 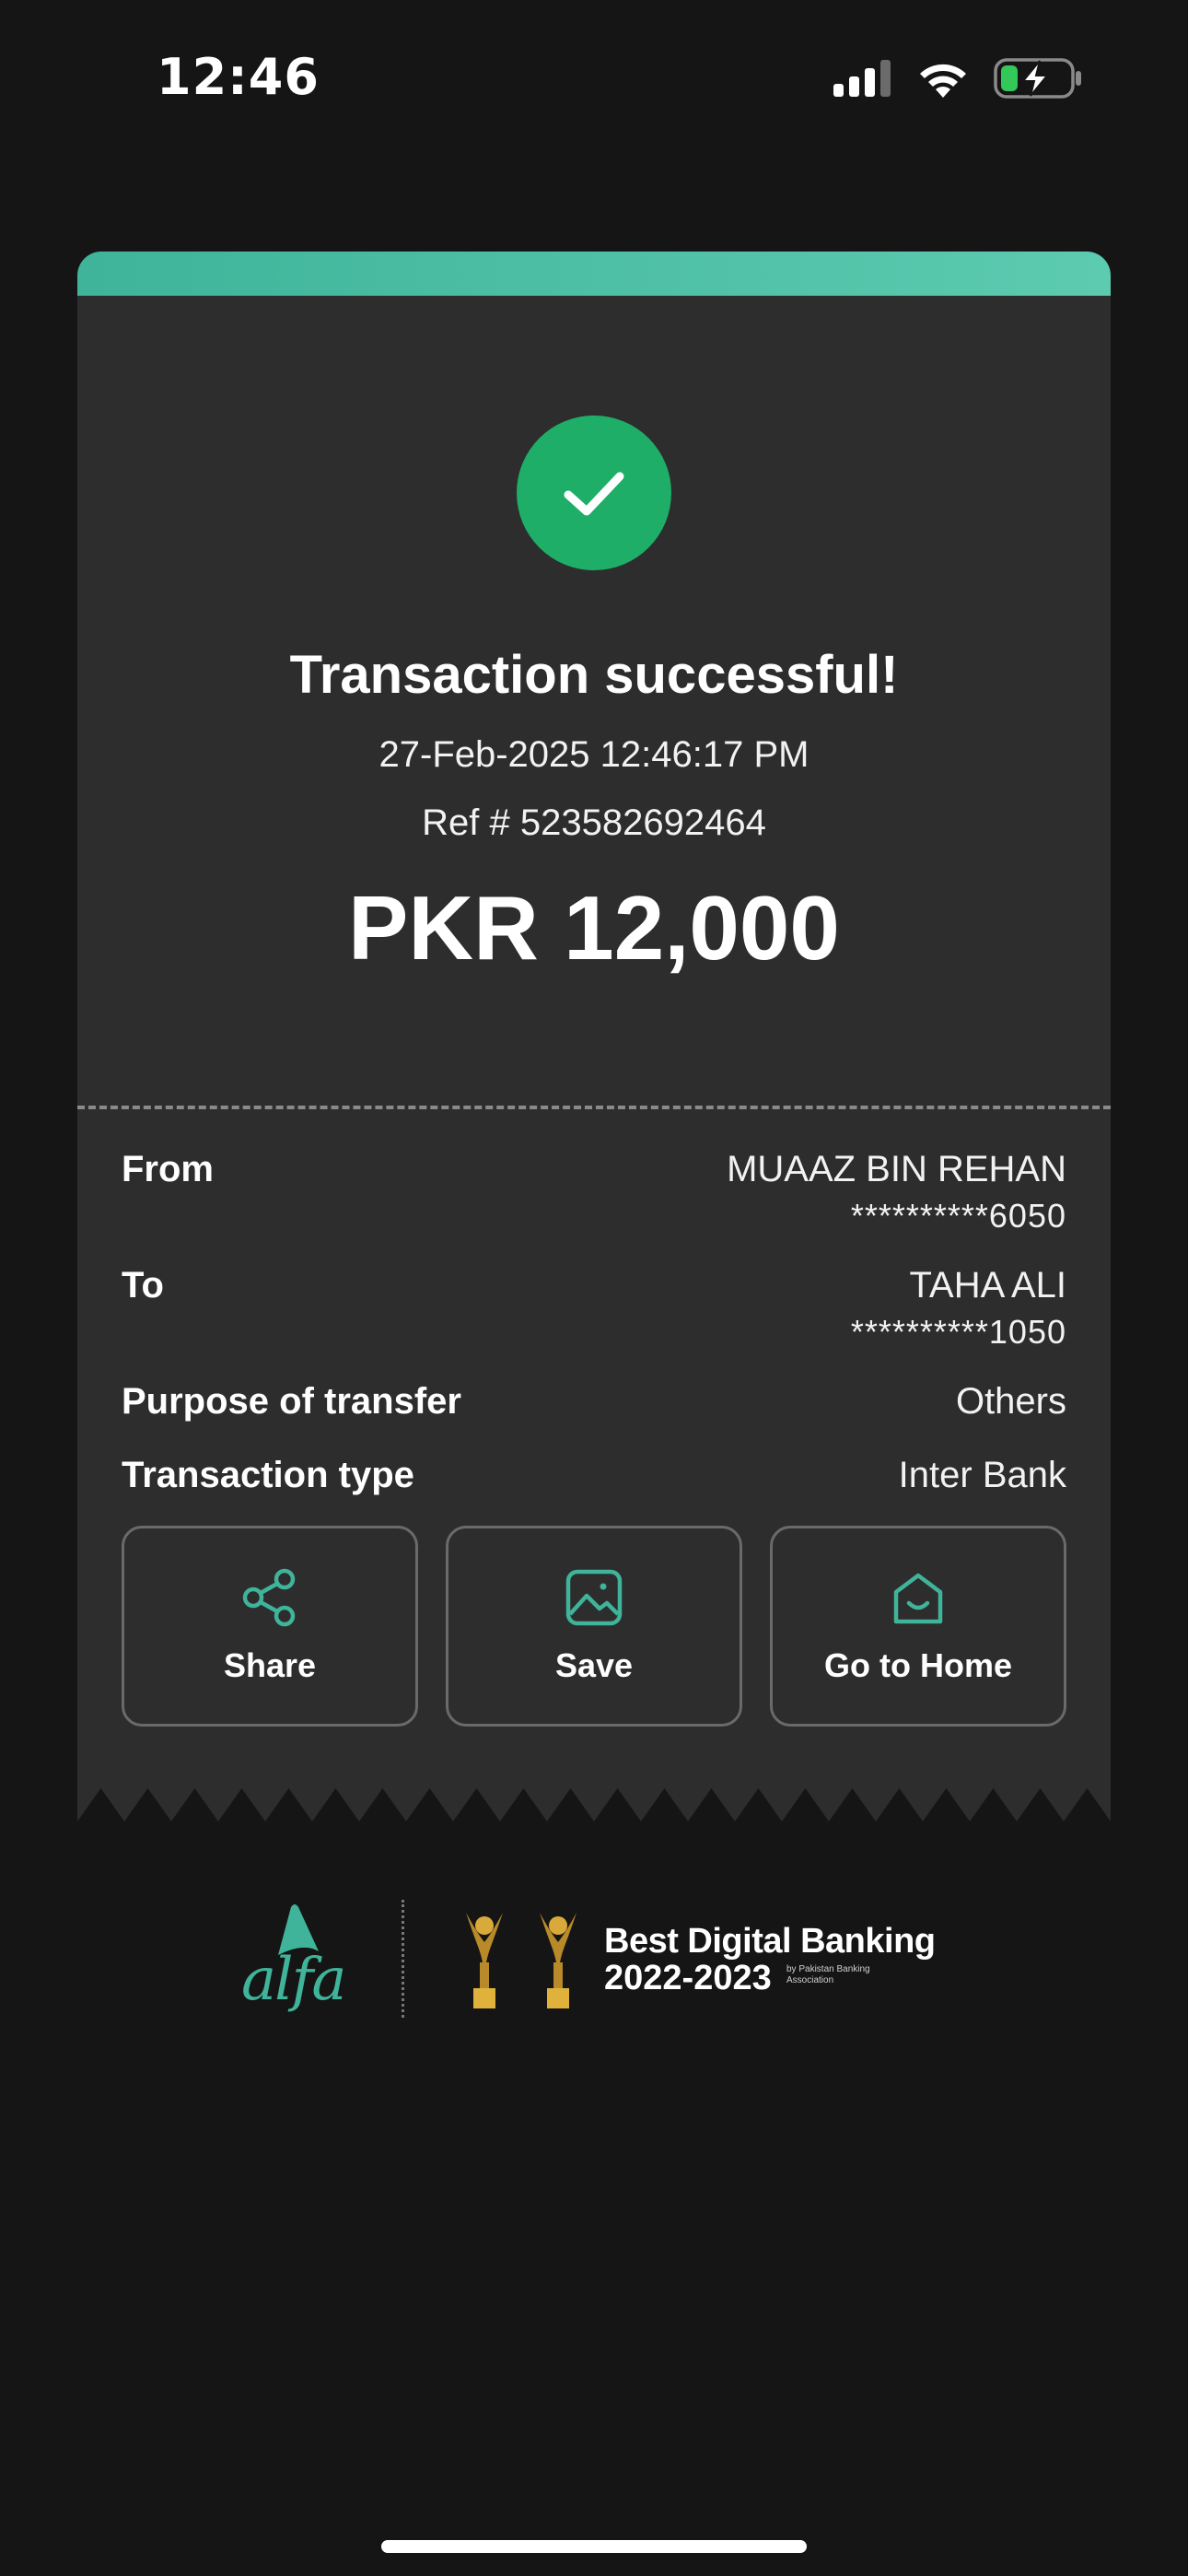 What do you see at coordinates (269, 1597) in the screenshot?
I see `share-icon` at bounding box center [269, 1597].